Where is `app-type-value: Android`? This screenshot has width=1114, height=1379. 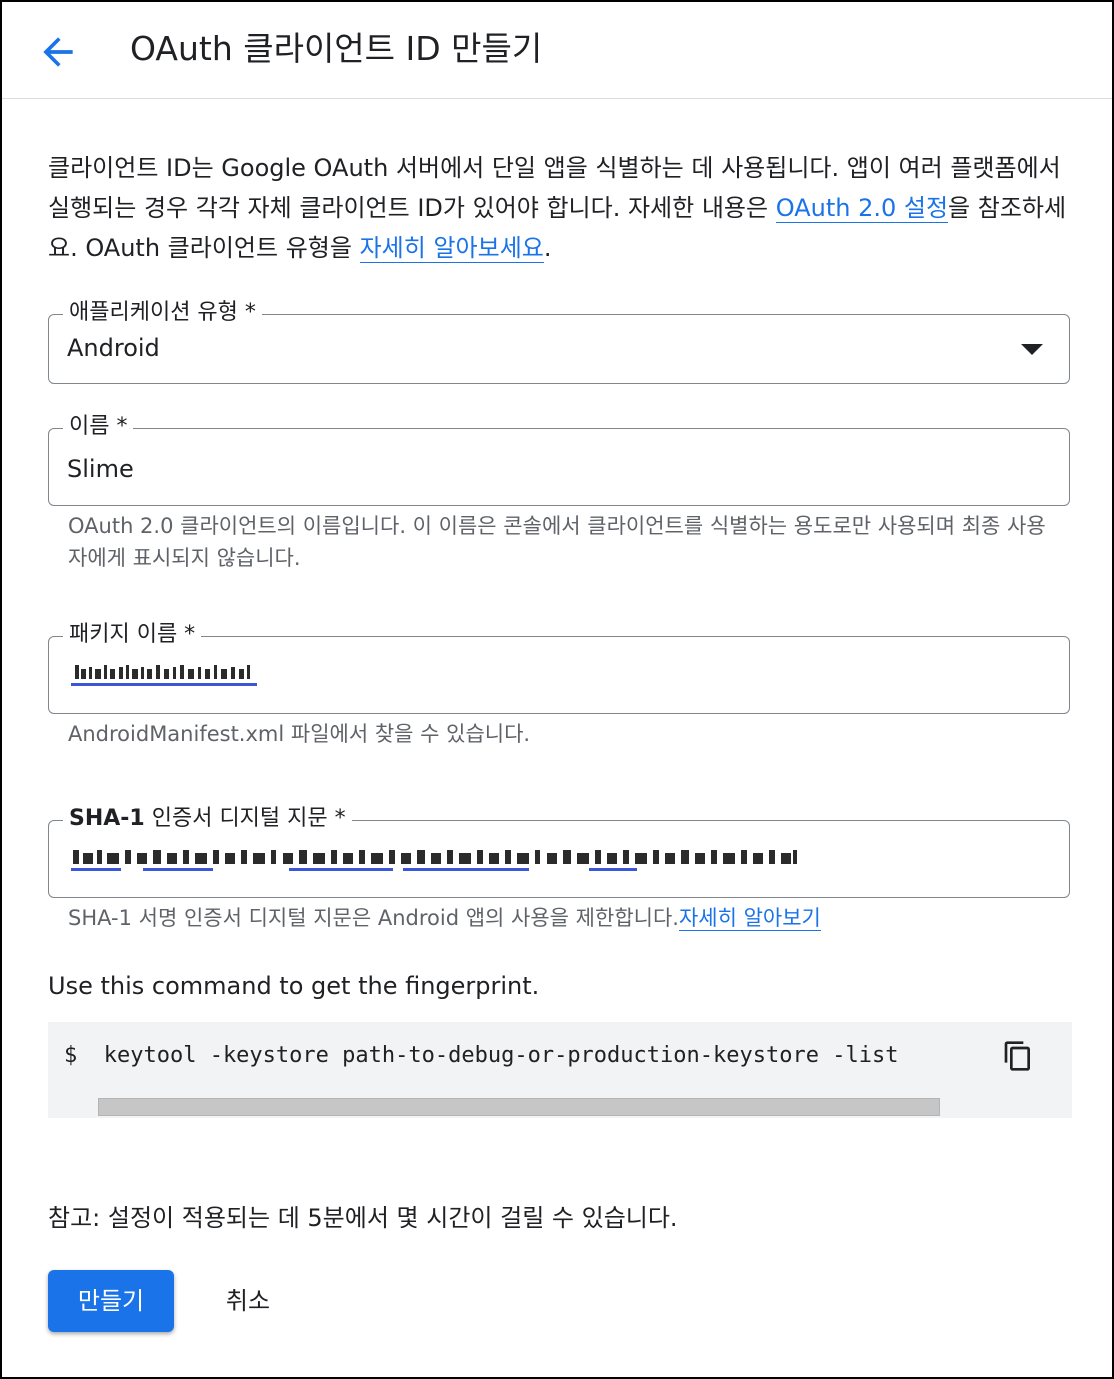 app-type-value: Android is located at coordinates (113, 348).